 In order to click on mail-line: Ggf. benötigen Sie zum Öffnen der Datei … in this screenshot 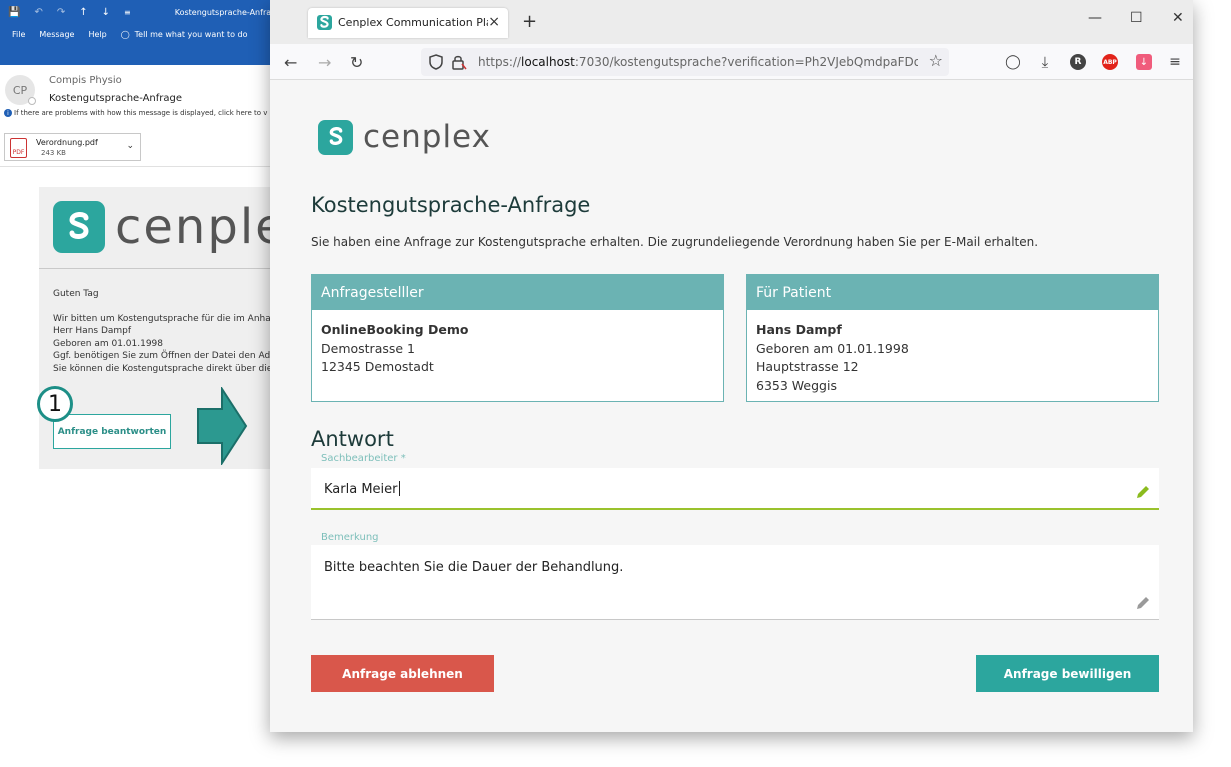, I will do `click(164, 356)`.